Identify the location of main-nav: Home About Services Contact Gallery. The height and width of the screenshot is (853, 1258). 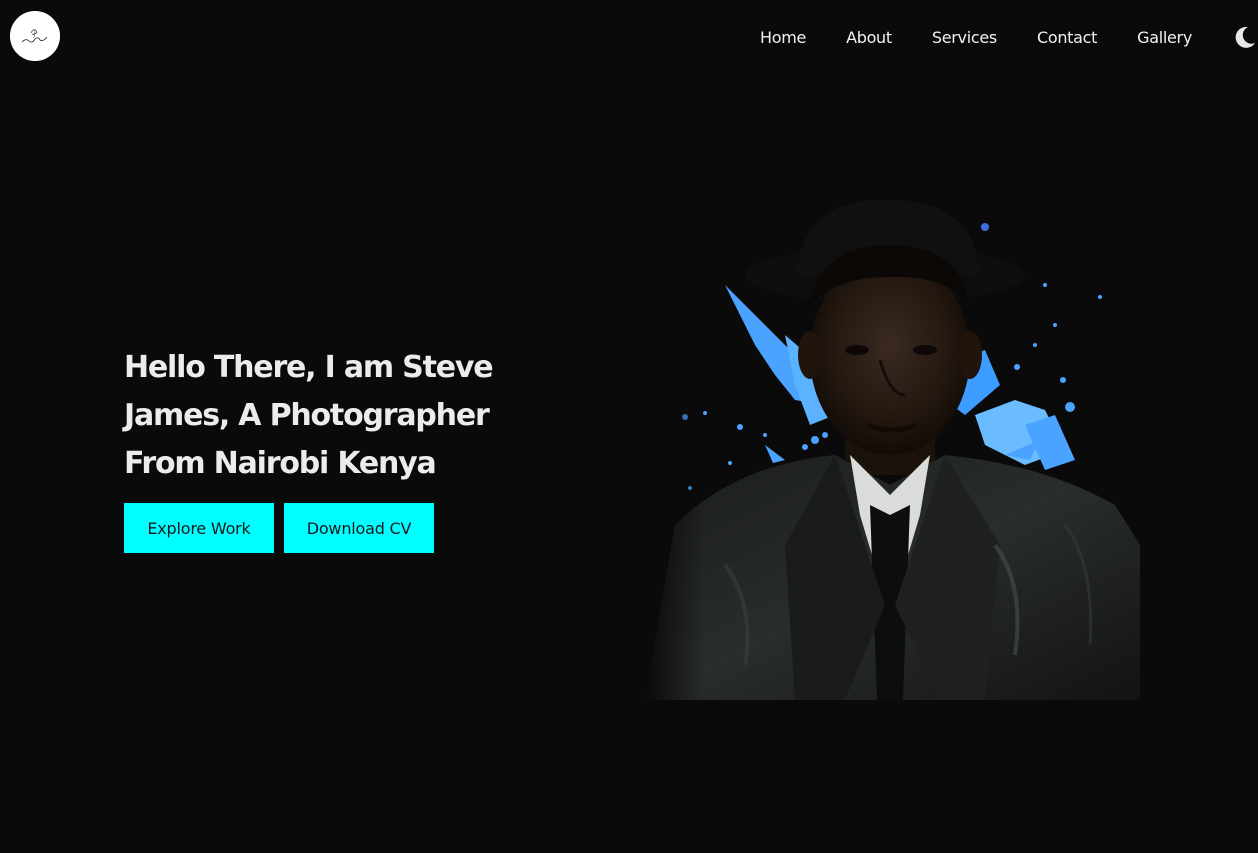
(976, 37).